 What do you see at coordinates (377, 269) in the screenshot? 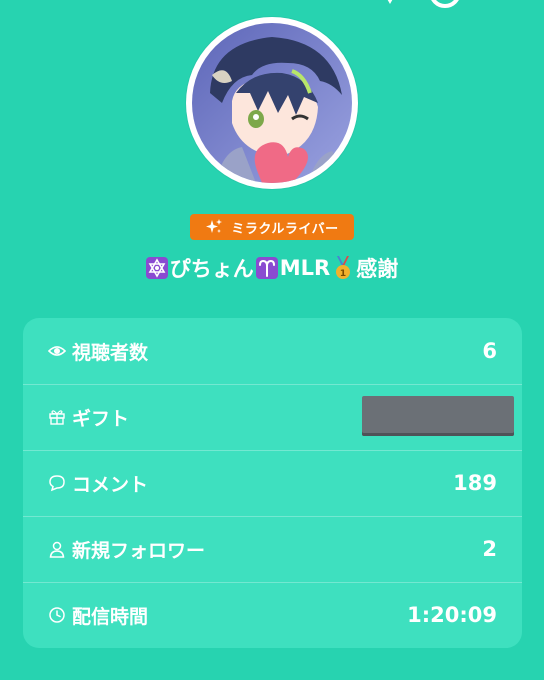
I see `streamer-name-part-3: 感謝` at bounding box center [377, 269].